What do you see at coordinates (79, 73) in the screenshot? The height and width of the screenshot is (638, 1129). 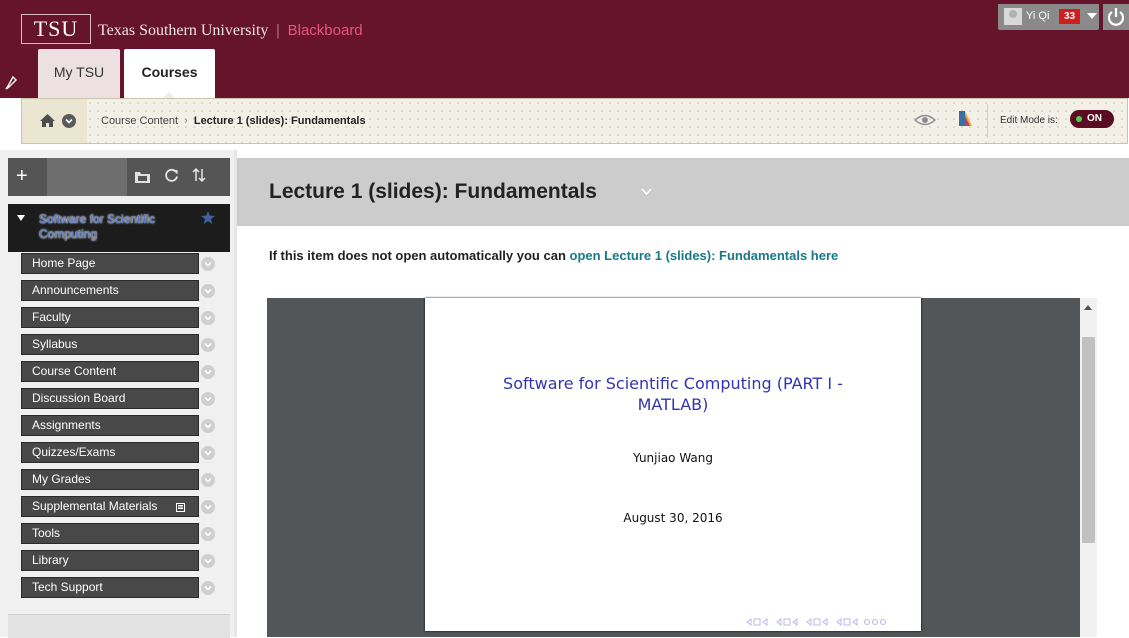 I see `tab-my-tsu: My TSU` at bounding box center [79, 73].